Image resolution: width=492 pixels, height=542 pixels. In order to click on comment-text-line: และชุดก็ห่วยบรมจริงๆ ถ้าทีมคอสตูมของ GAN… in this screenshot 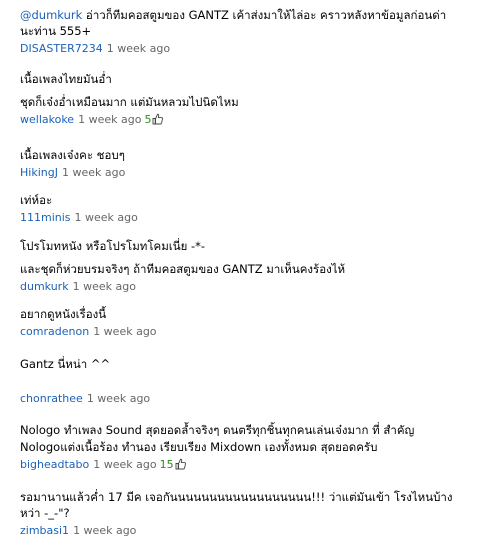, I will do `click(183, 269)`.